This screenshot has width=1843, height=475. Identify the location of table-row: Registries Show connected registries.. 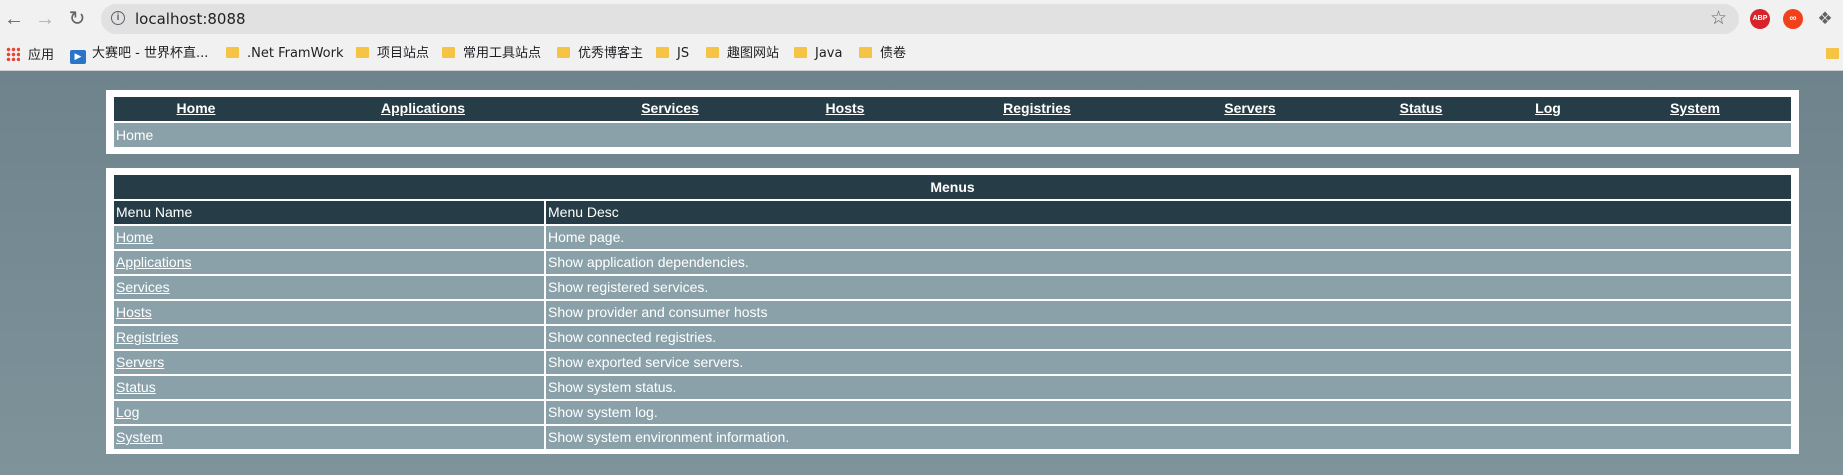
(952, 337).